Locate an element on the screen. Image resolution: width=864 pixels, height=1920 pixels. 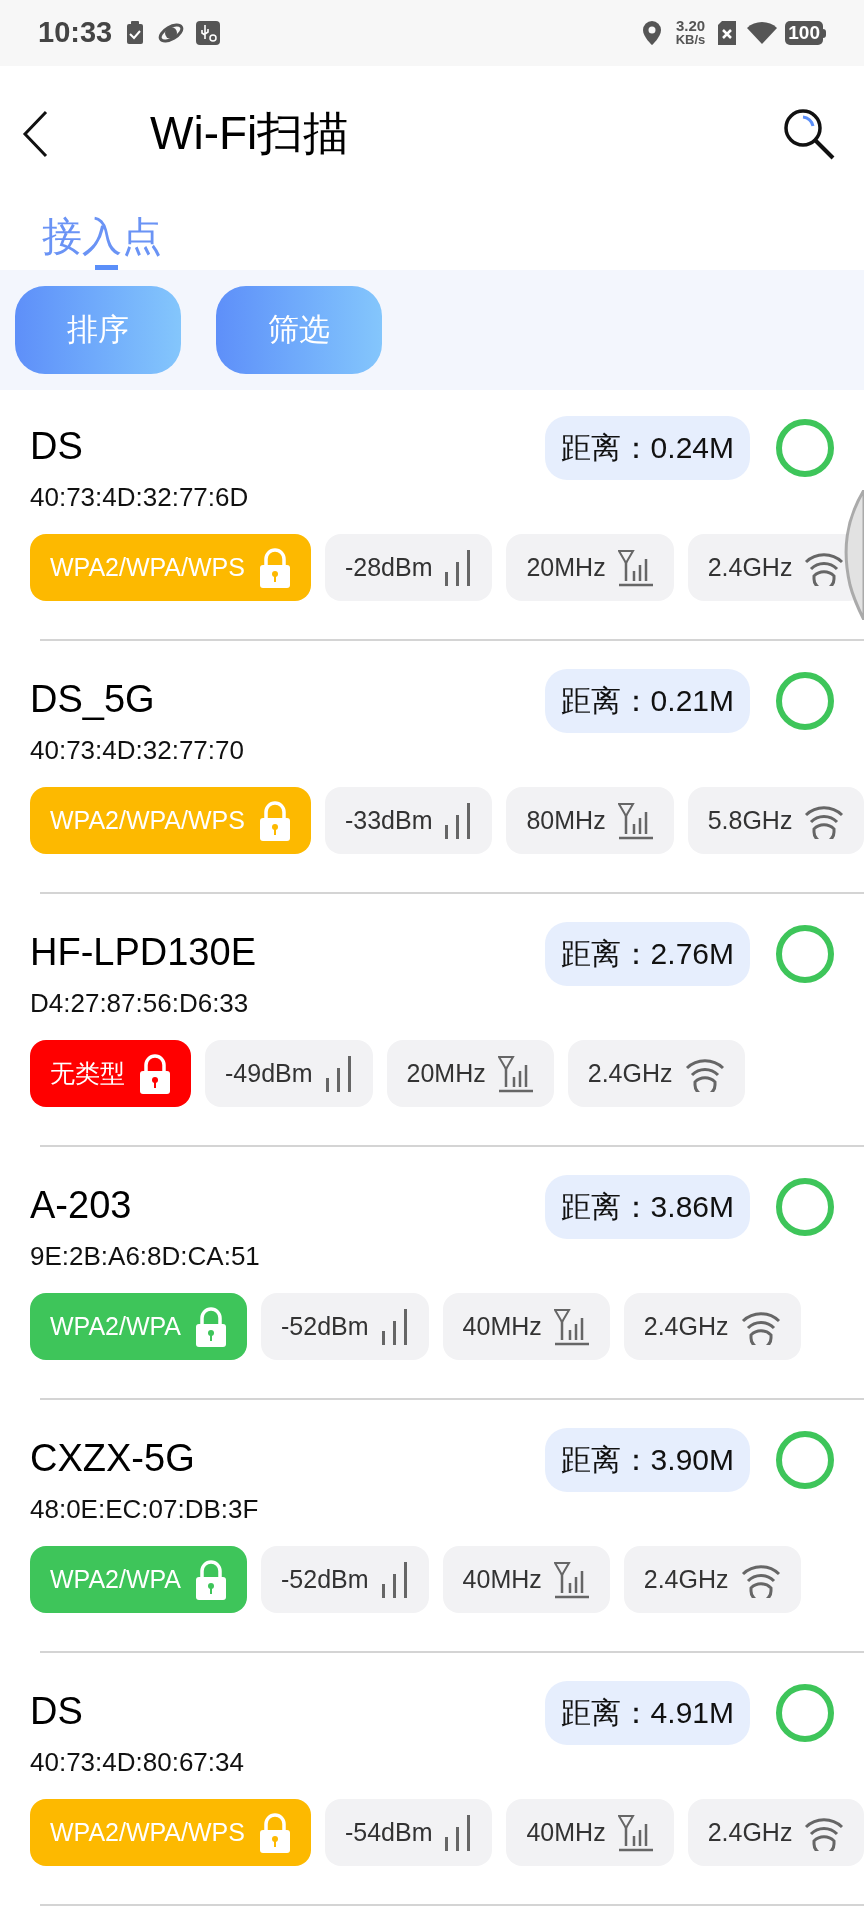
distance-badge: 距离：0.24M is located at coordinates (647, 448).